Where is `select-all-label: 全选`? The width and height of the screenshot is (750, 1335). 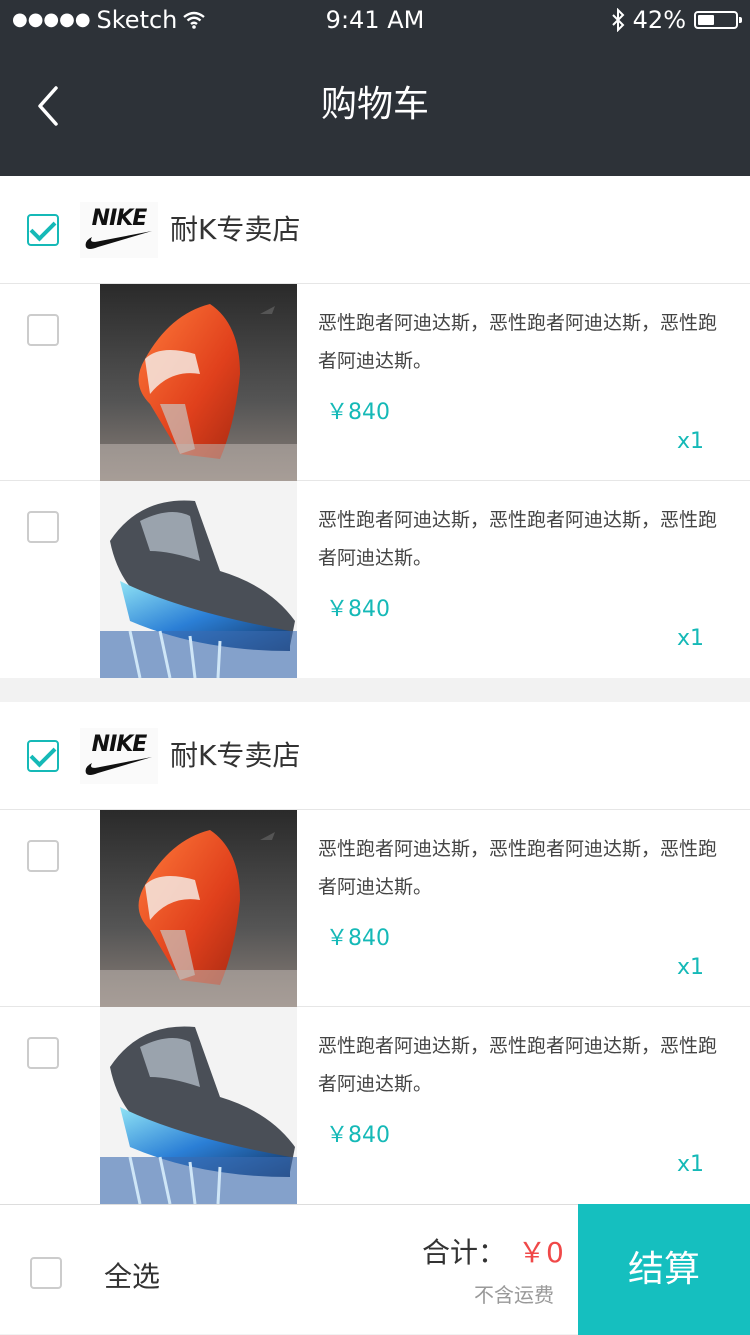
select-all-label: 全选 is located at coordinates (132, 1275).